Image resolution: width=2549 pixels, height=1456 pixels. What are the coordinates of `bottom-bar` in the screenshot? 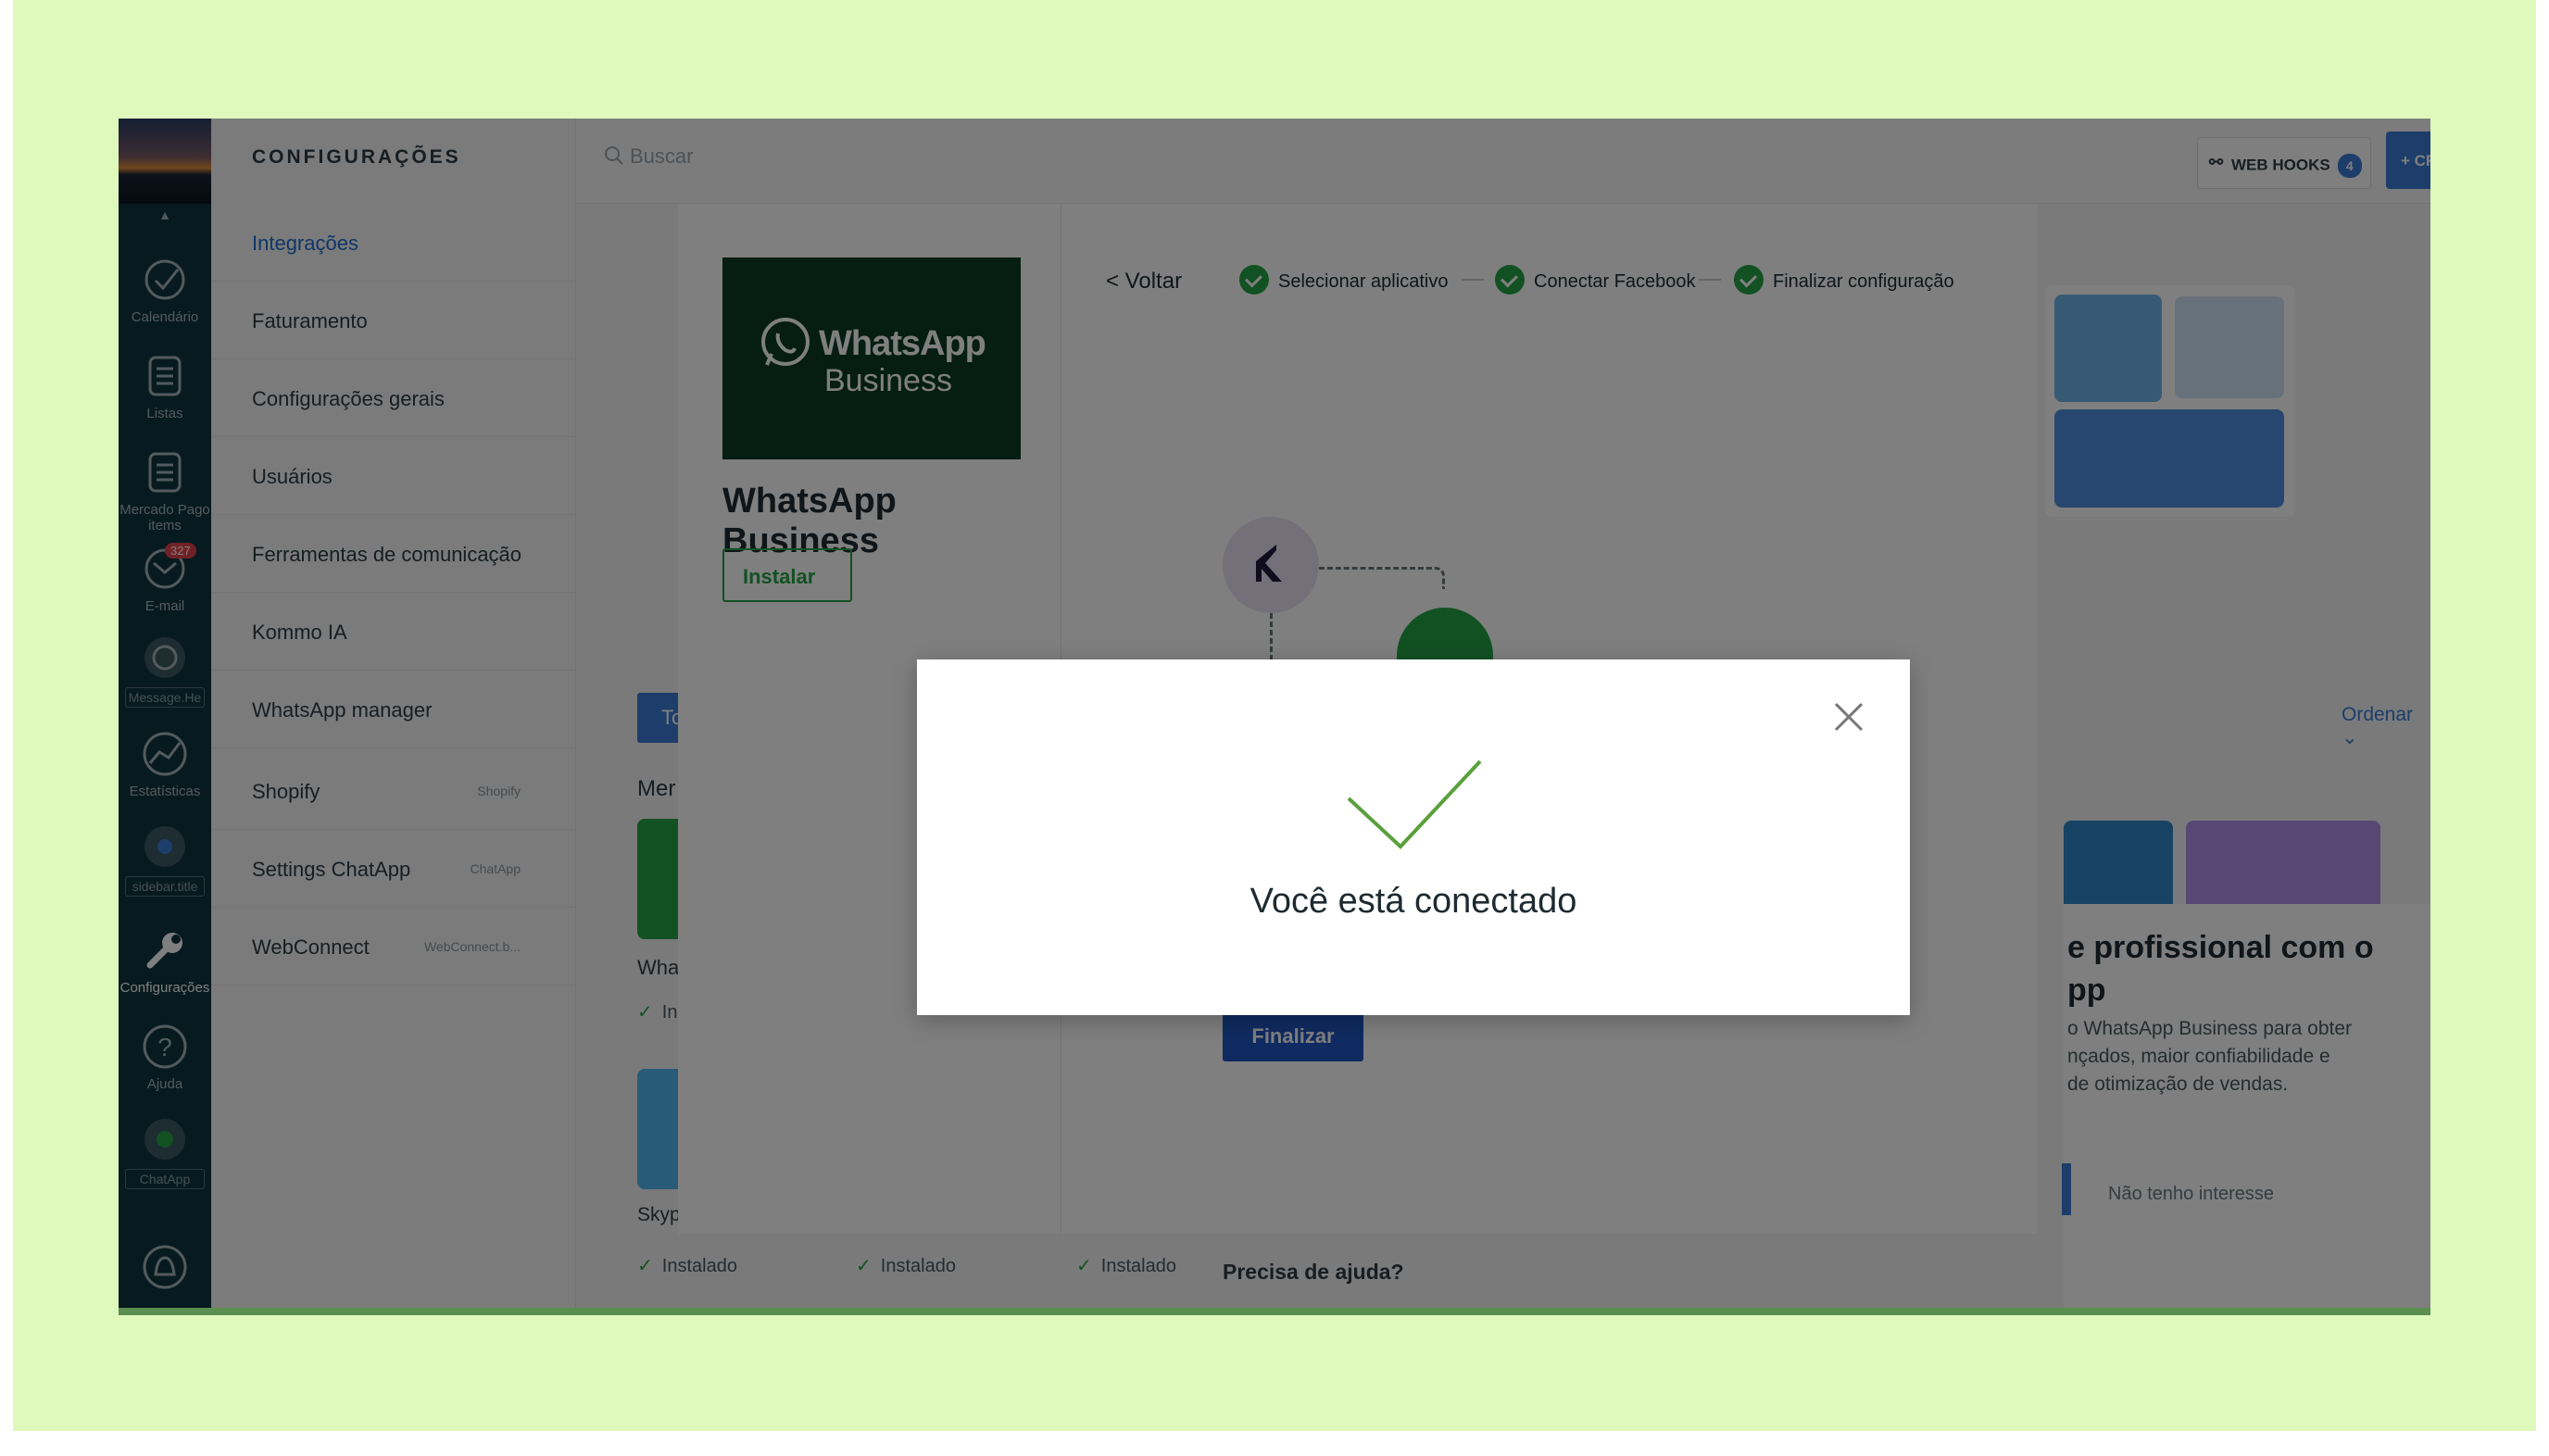 It's located at (1274, 1311).